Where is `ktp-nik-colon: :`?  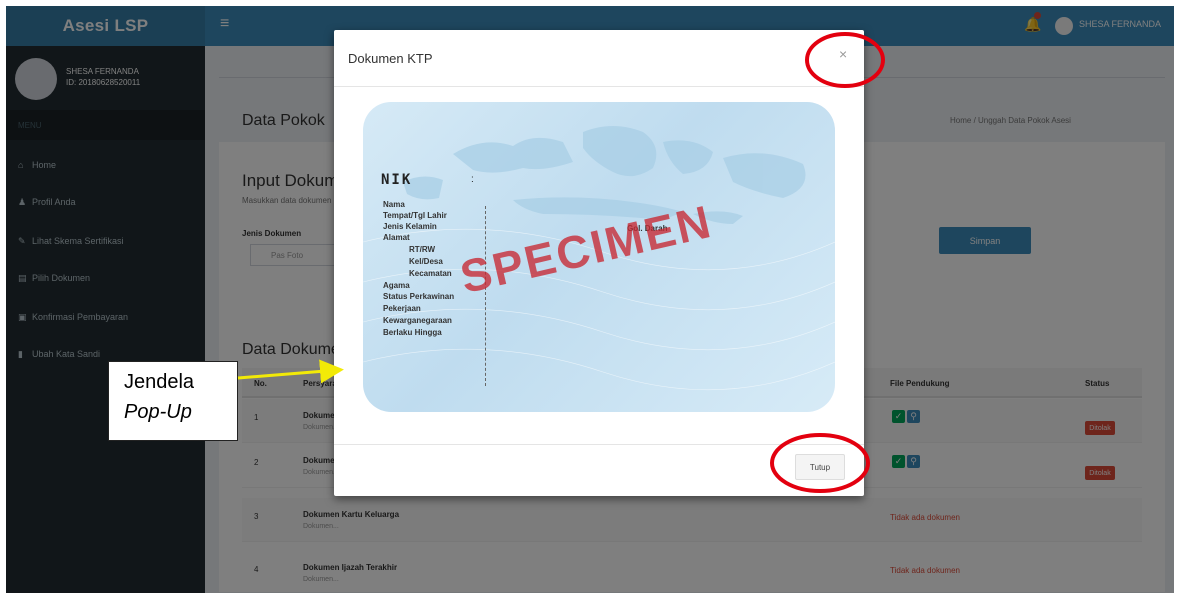
ktp-nik-colon: : is located at coordinates (472, 179).